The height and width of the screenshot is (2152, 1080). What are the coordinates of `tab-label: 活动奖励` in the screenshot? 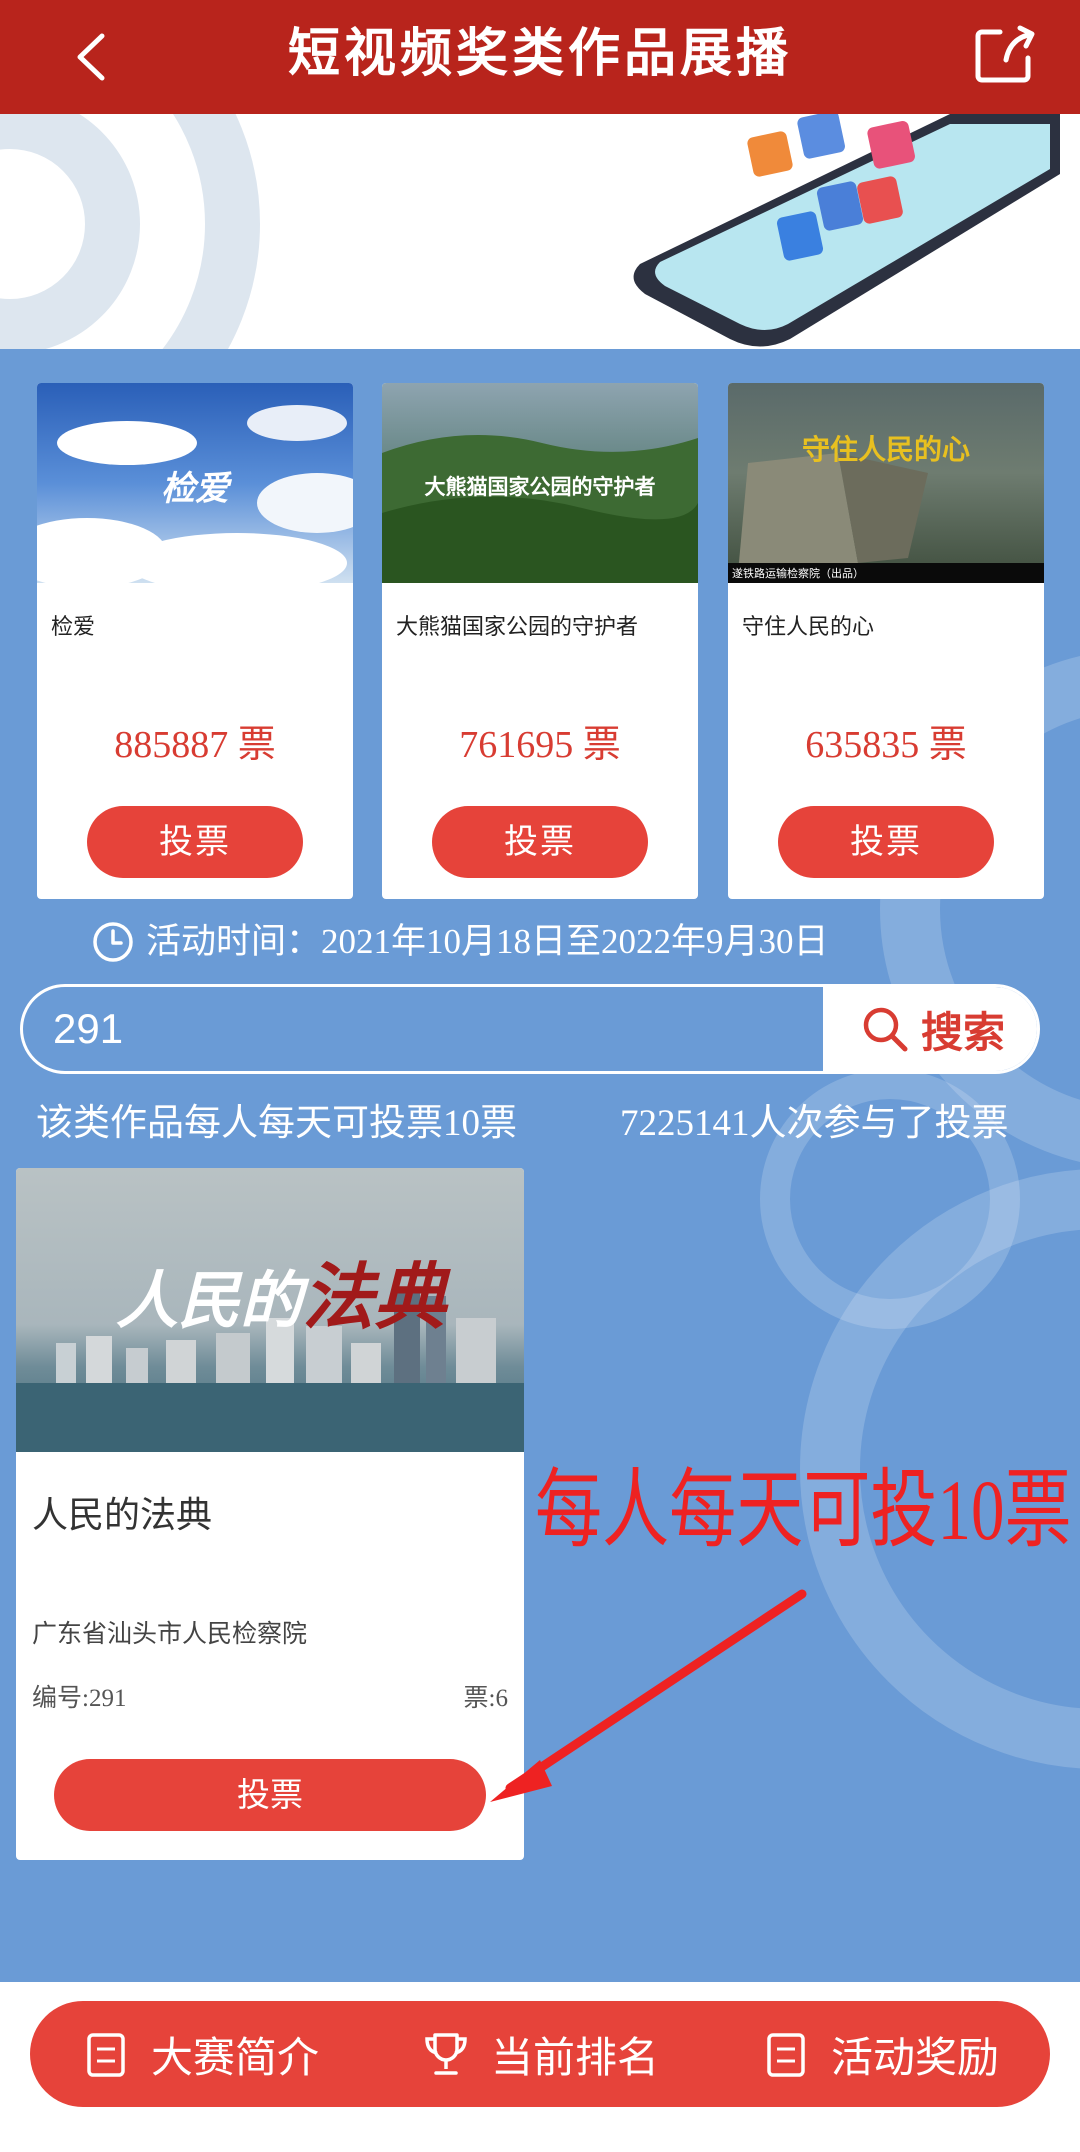 It's located at (914, 2057).